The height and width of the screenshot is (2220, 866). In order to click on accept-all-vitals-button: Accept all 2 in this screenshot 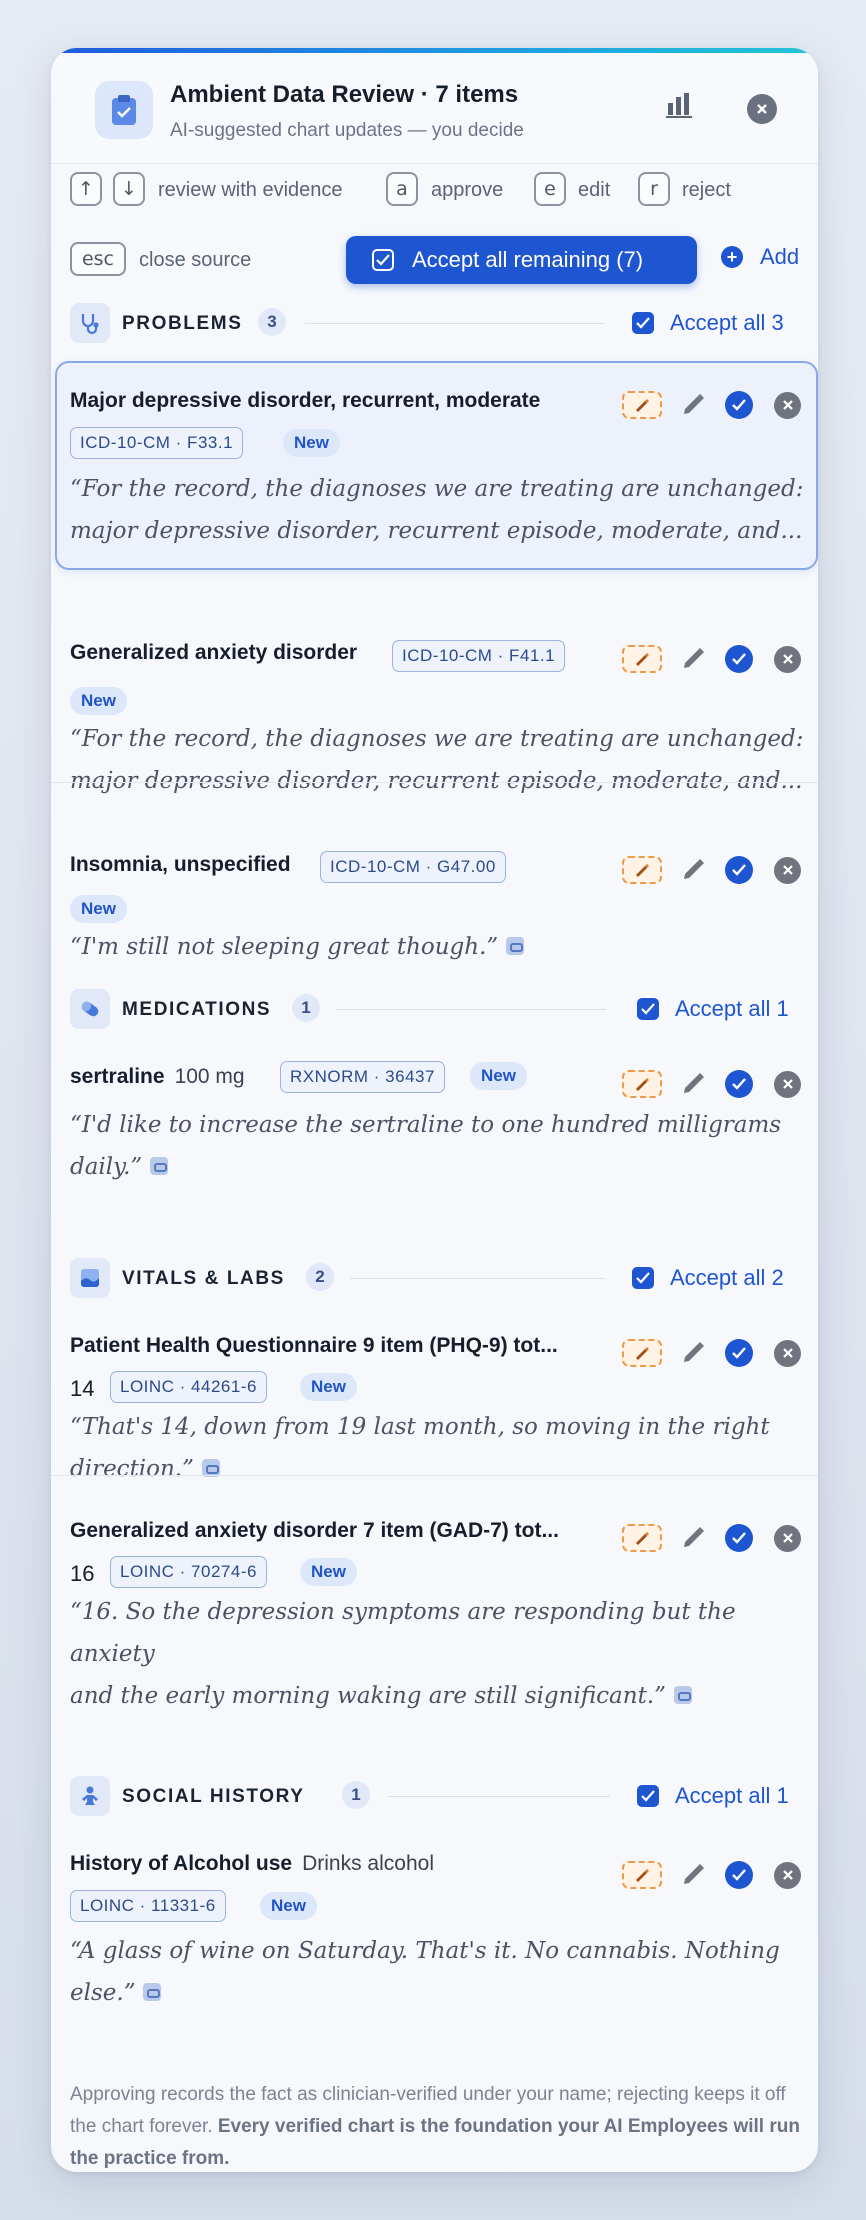, I will do `click(708, 1278)`.